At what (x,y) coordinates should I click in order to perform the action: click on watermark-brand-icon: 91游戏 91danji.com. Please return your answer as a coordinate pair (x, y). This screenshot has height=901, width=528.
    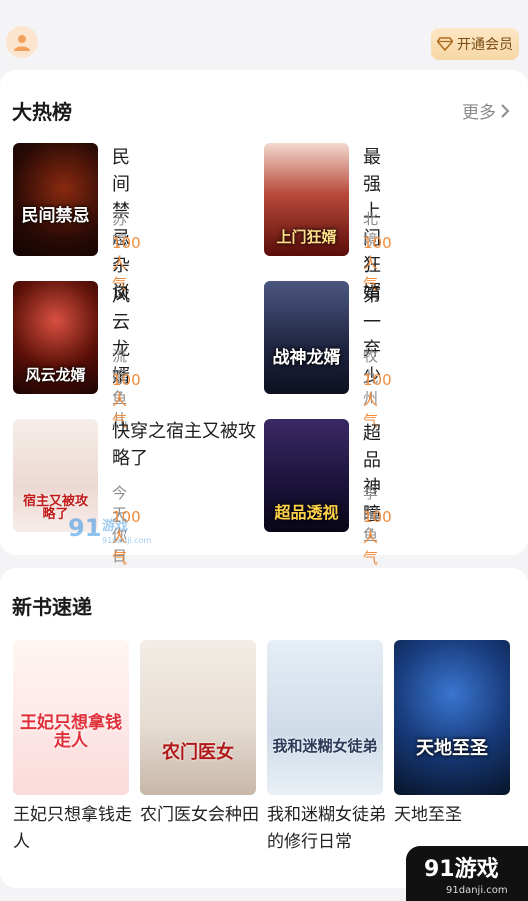
    Looking at the image, I should click on (466, 876).